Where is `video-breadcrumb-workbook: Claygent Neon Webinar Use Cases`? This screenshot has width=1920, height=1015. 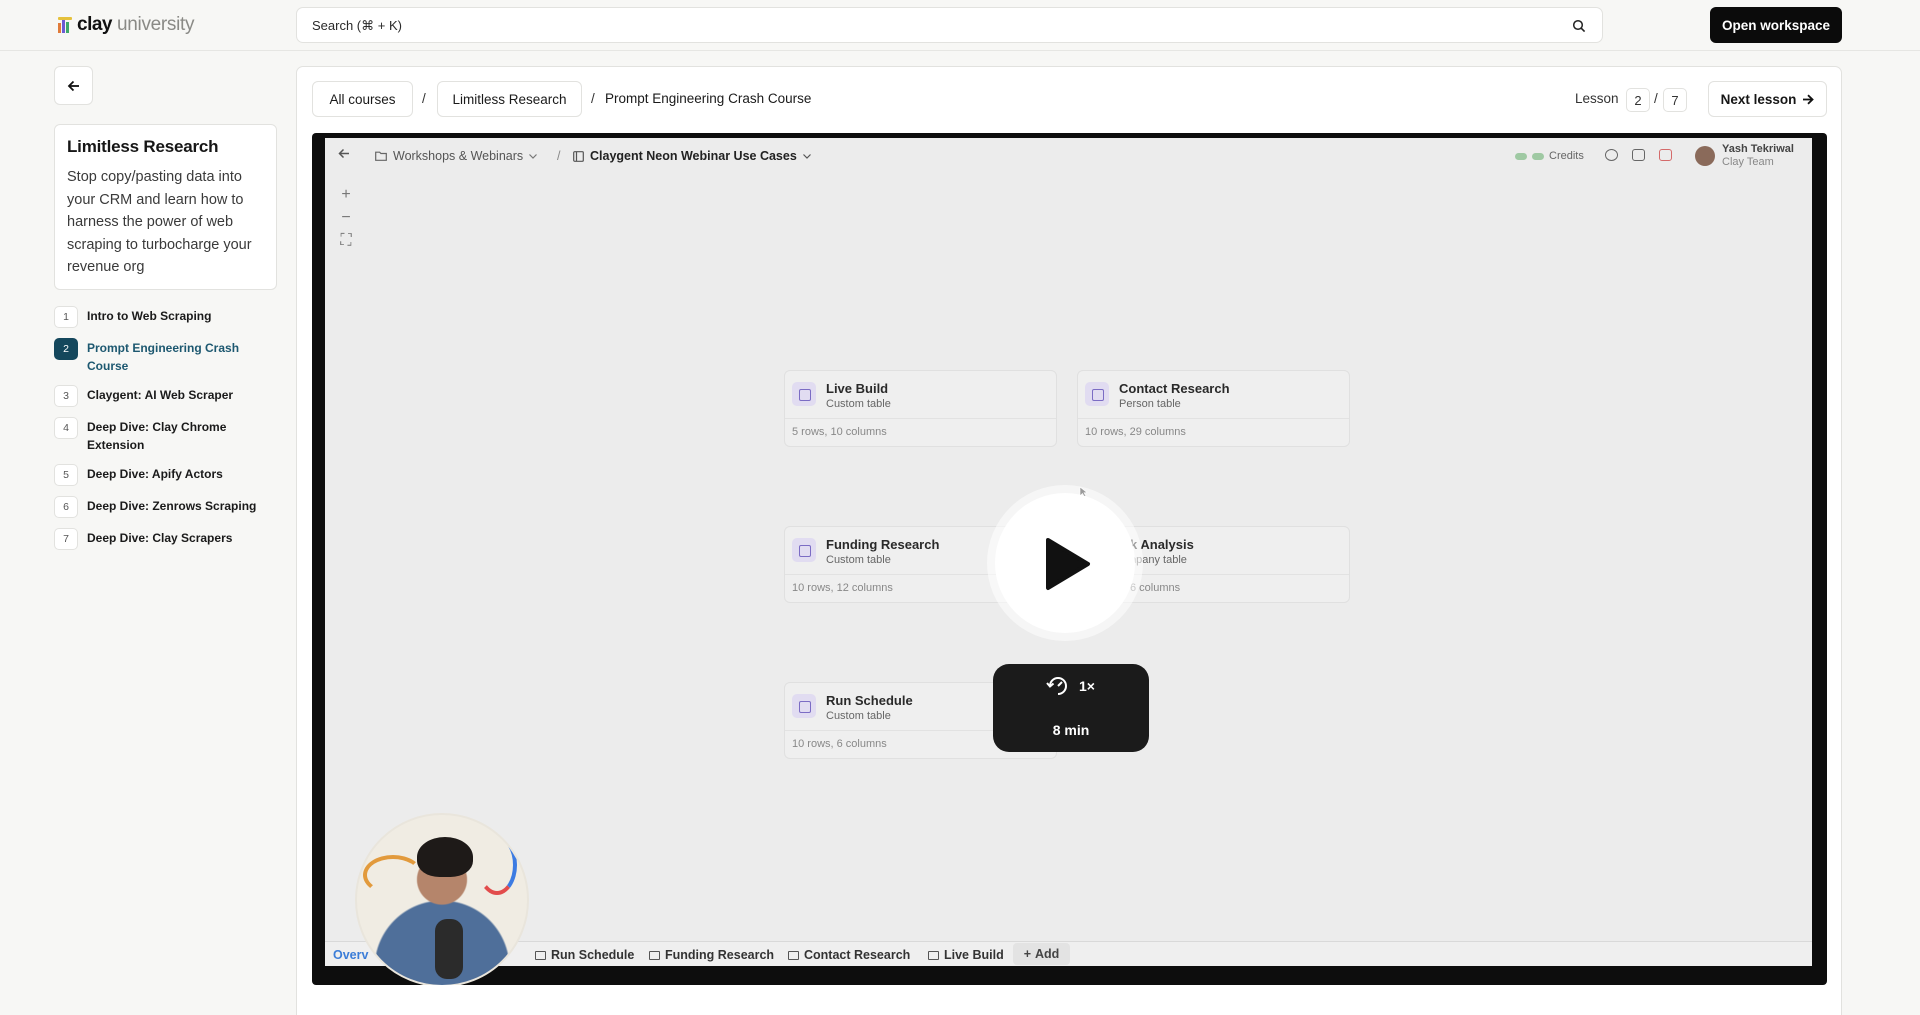 video-breadcrumb-workbook: Claygent Neon Webinar Use Cases is located at coordinates (692, 156).